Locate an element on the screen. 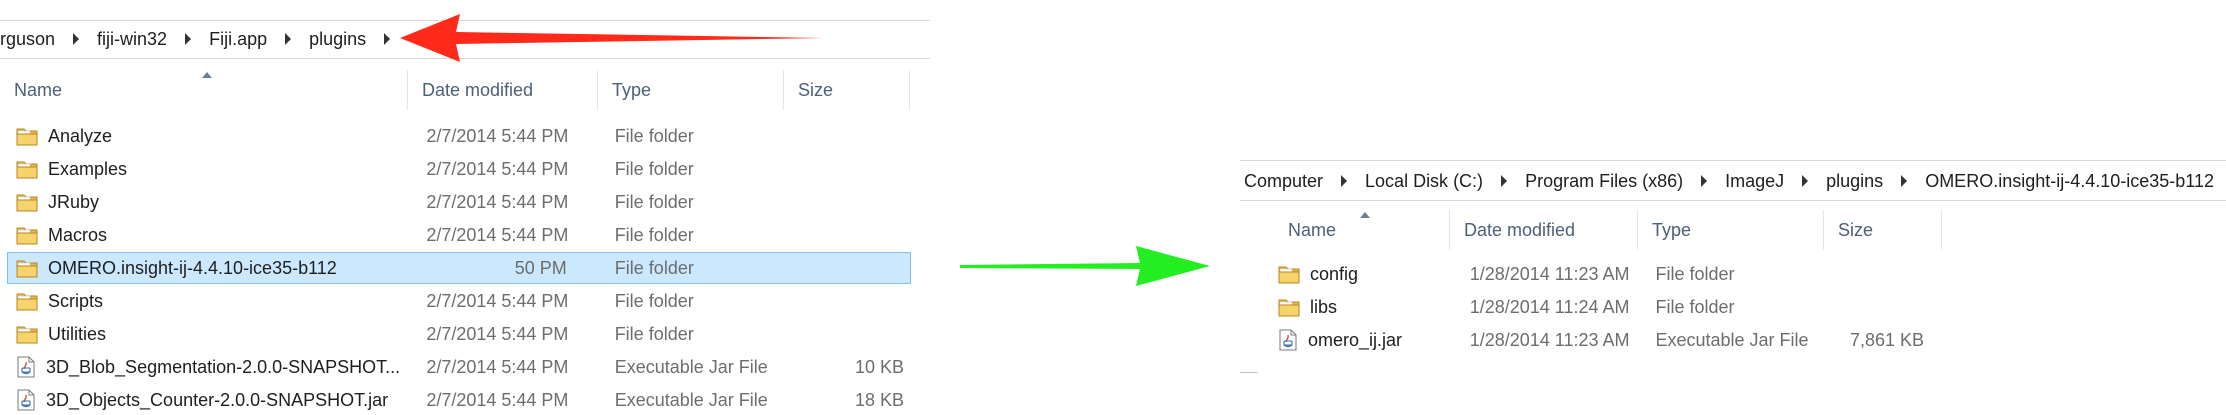 The height and width of the screenshot is (415, 2226). green-arrow-annotation is located at coordinates (1085, 266).